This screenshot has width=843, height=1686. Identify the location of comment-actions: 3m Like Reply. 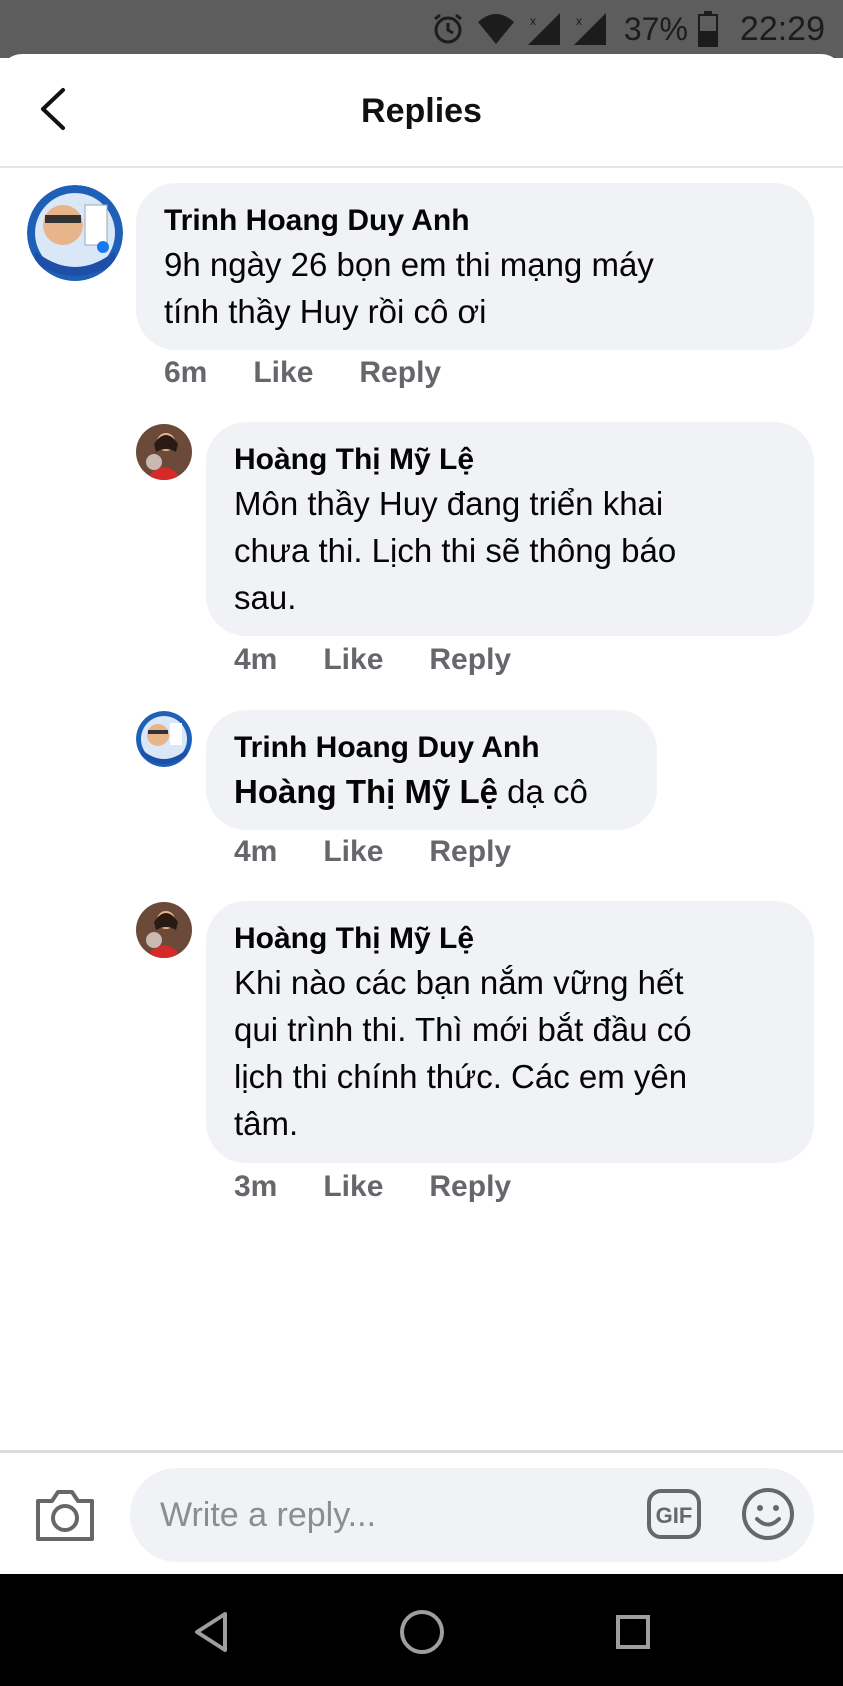
(372, 1187).